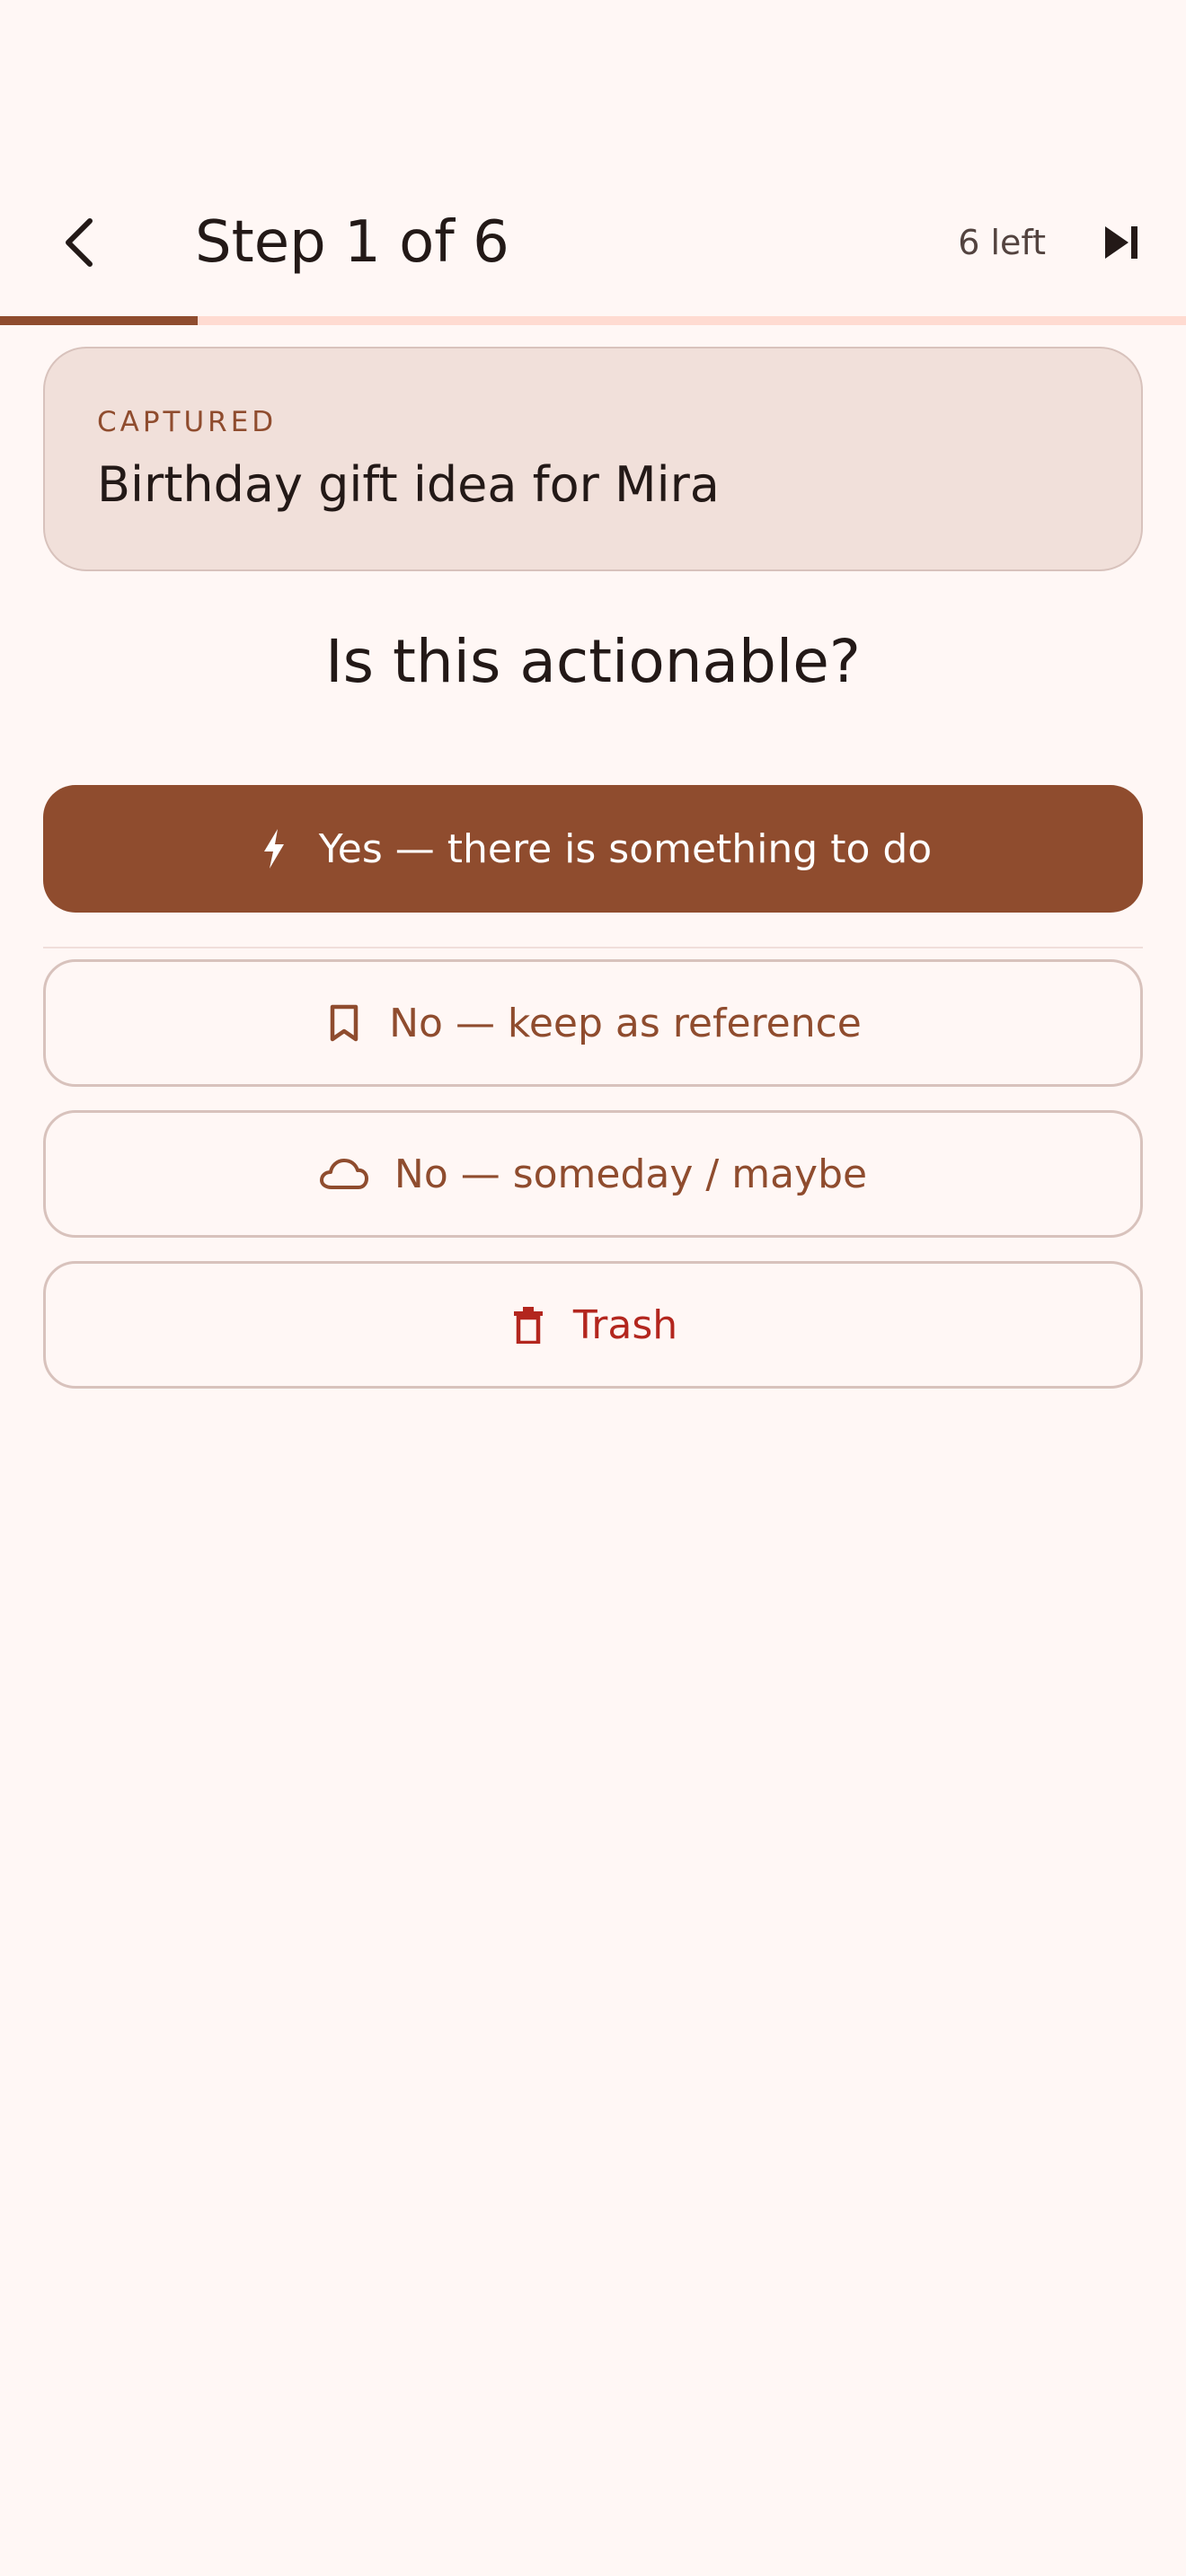  I want to click on keep-reference-button: No — keep as reference, so click(593, 1023).